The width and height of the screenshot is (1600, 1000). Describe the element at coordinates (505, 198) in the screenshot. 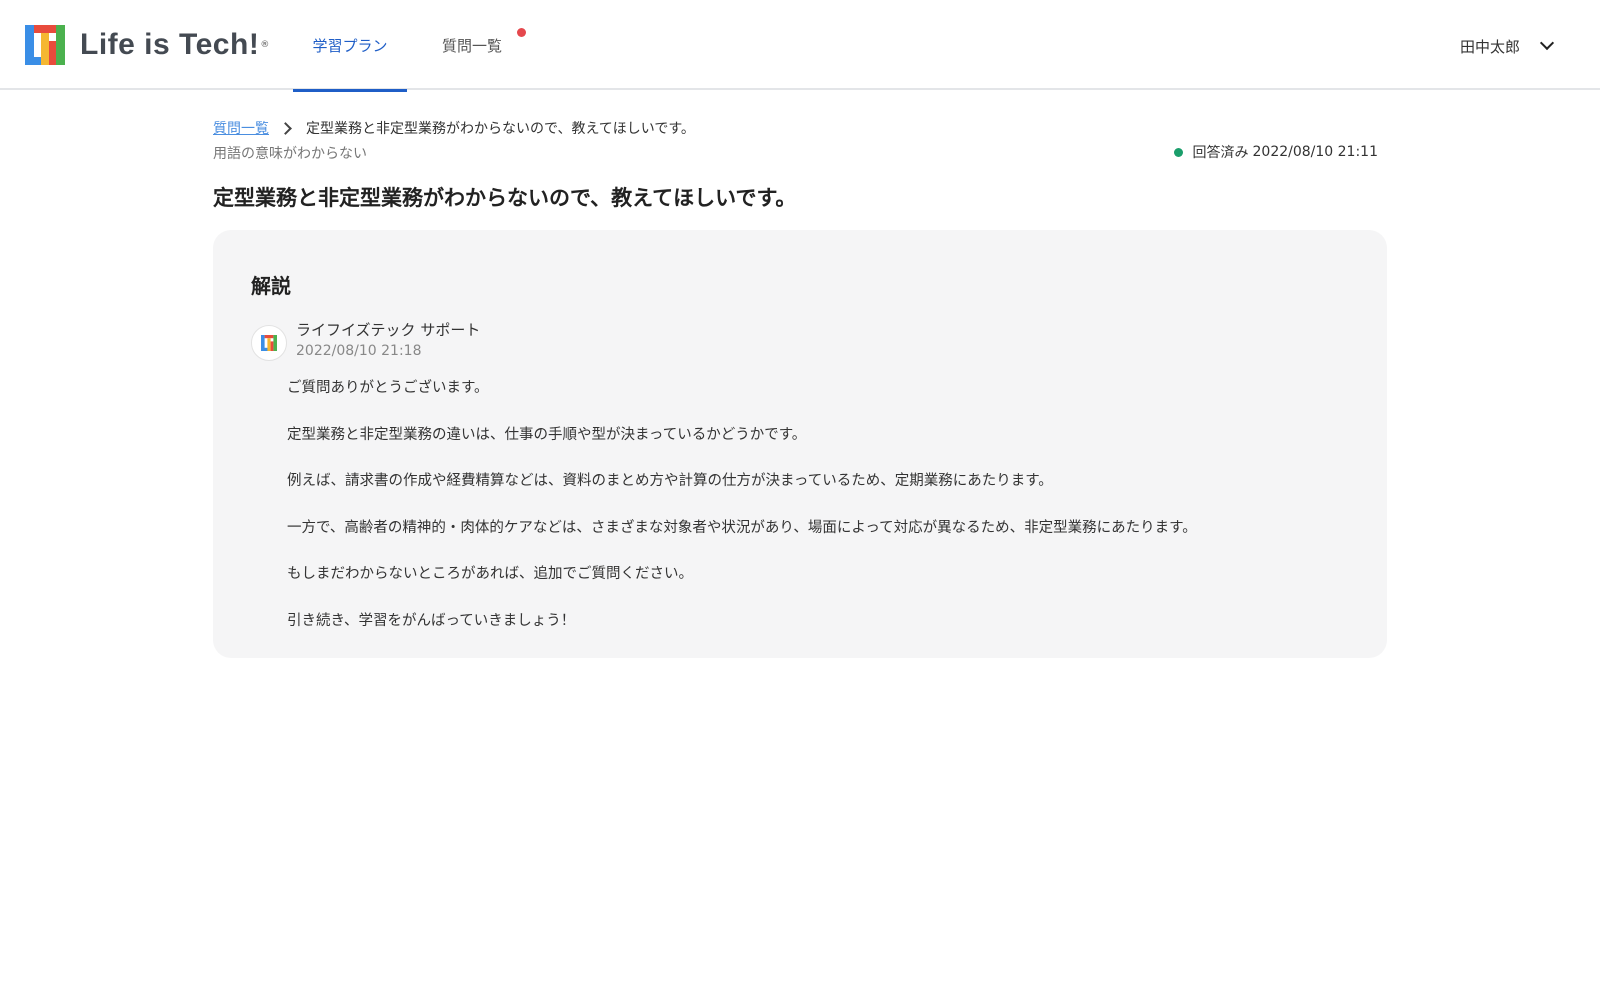

I see `page-title: 定型業務と非定型業務がわからないので、教えてほしいです。` at that location.